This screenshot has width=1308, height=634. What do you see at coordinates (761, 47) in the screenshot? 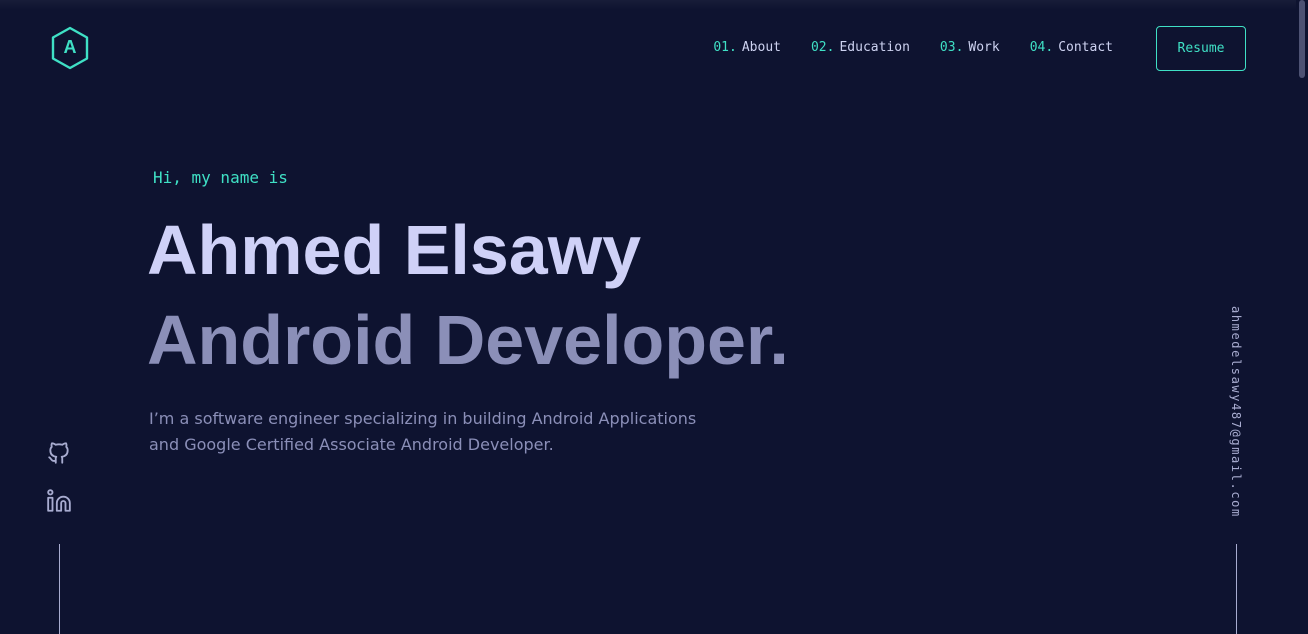
I see `nav-item-label: About` at bounding box center [761, 47].